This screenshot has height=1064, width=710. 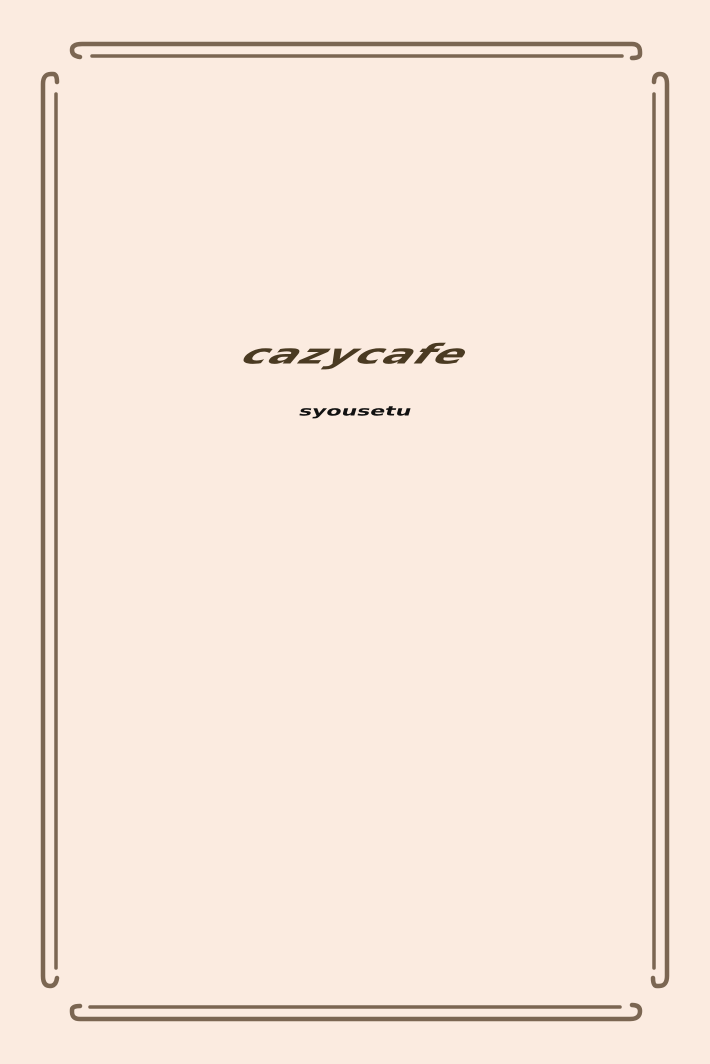 I want to click on title-container: cazycafe, so click(x=355, y=355).